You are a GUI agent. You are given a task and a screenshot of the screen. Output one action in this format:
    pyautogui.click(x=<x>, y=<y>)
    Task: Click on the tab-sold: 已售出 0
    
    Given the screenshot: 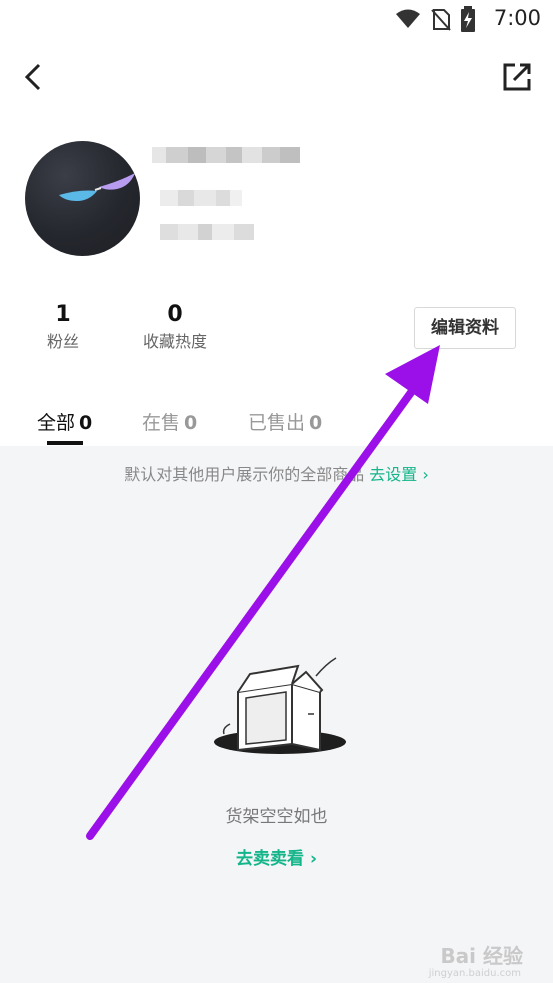 What is the action you would take?
    pyautogui.click(x=285, y=421)
    